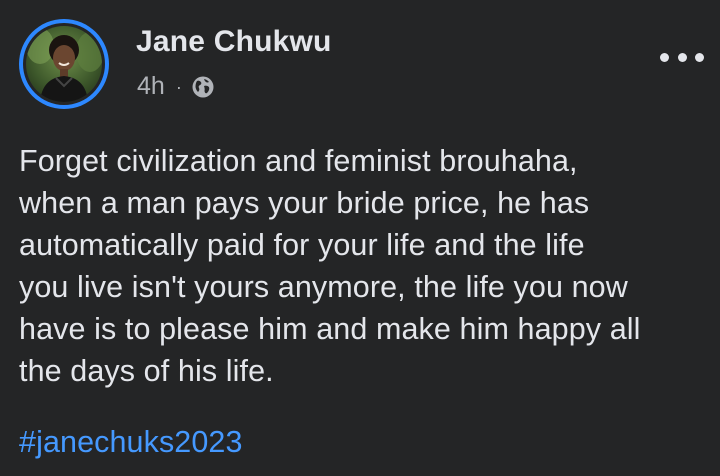  Describe the element at coordinates (234, 42) in the screenshot. I see `author-name: Jane Chukwu` at that location.